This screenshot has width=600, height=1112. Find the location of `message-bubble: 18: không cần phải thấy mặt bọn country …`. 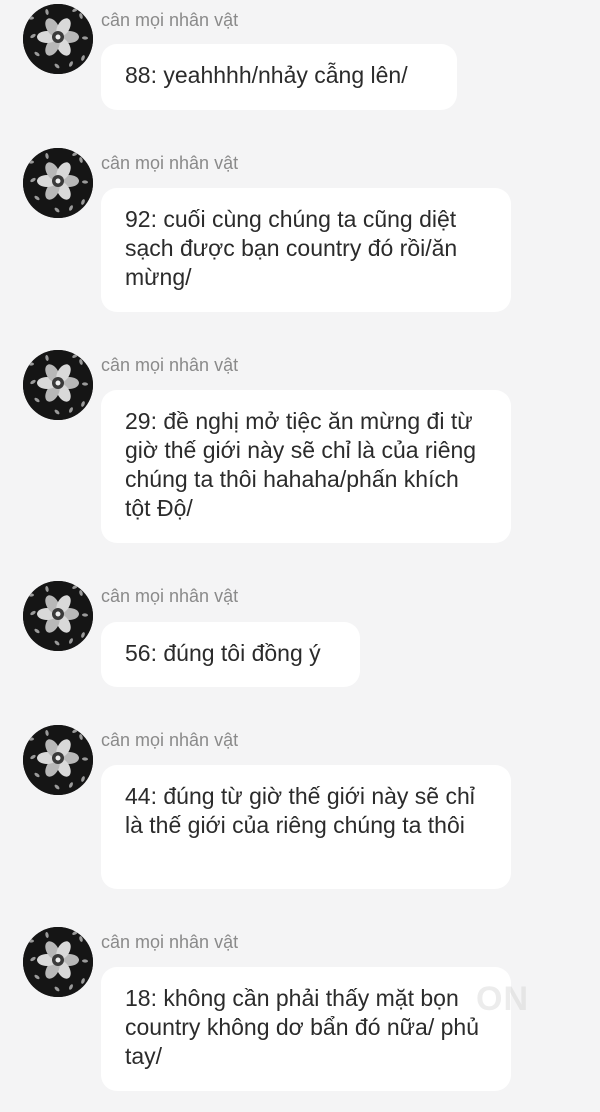

message-bubble: 18: không cần phải thấy mặt bọn country … is located at coordinates (306, 1029).